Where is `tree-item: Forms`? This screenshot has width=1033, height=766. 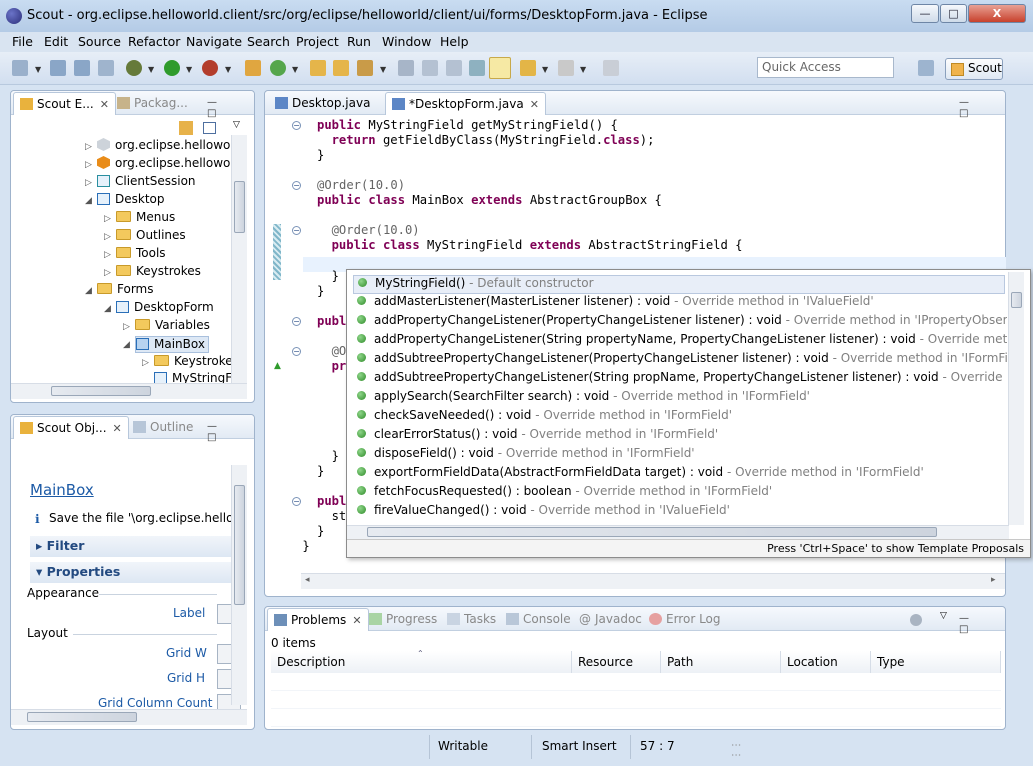
tree-item: Forms is located at coordinates (125, 290).